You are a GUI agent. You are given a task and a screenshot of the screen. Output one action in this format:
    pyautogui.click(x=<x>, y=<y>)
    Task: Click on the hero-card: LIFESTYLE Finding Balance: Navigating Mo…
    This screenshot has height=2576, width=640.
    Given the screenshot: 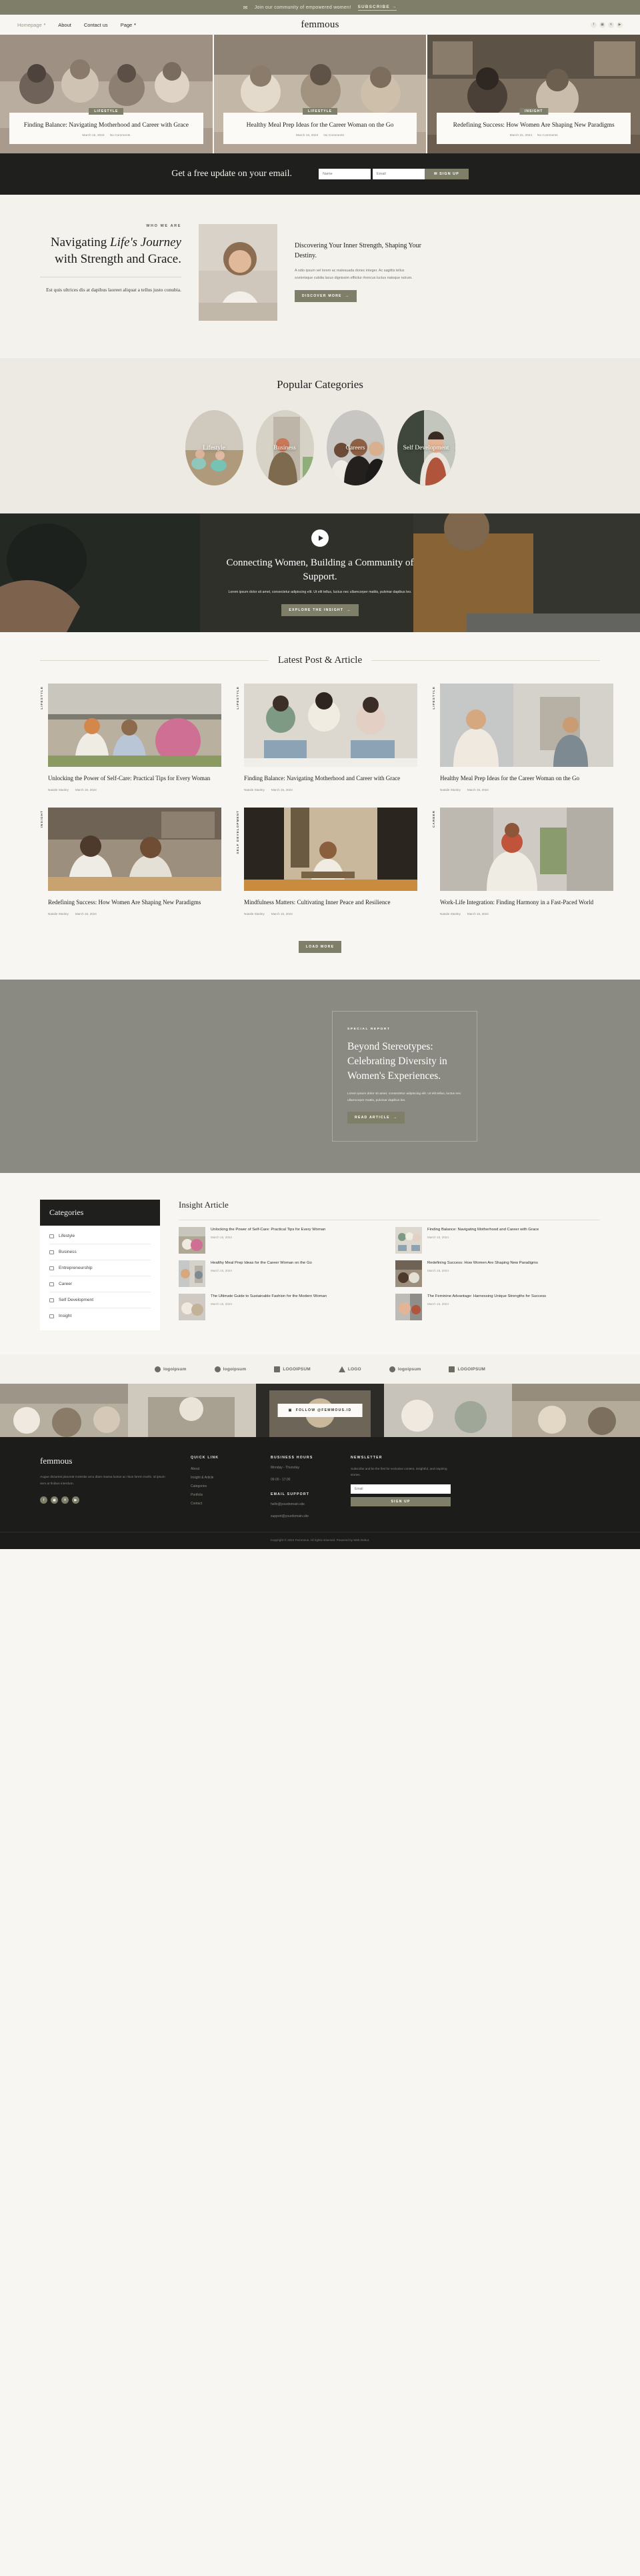 What is the action you would take?
    pyautogui.click(x=106, y=94)
    